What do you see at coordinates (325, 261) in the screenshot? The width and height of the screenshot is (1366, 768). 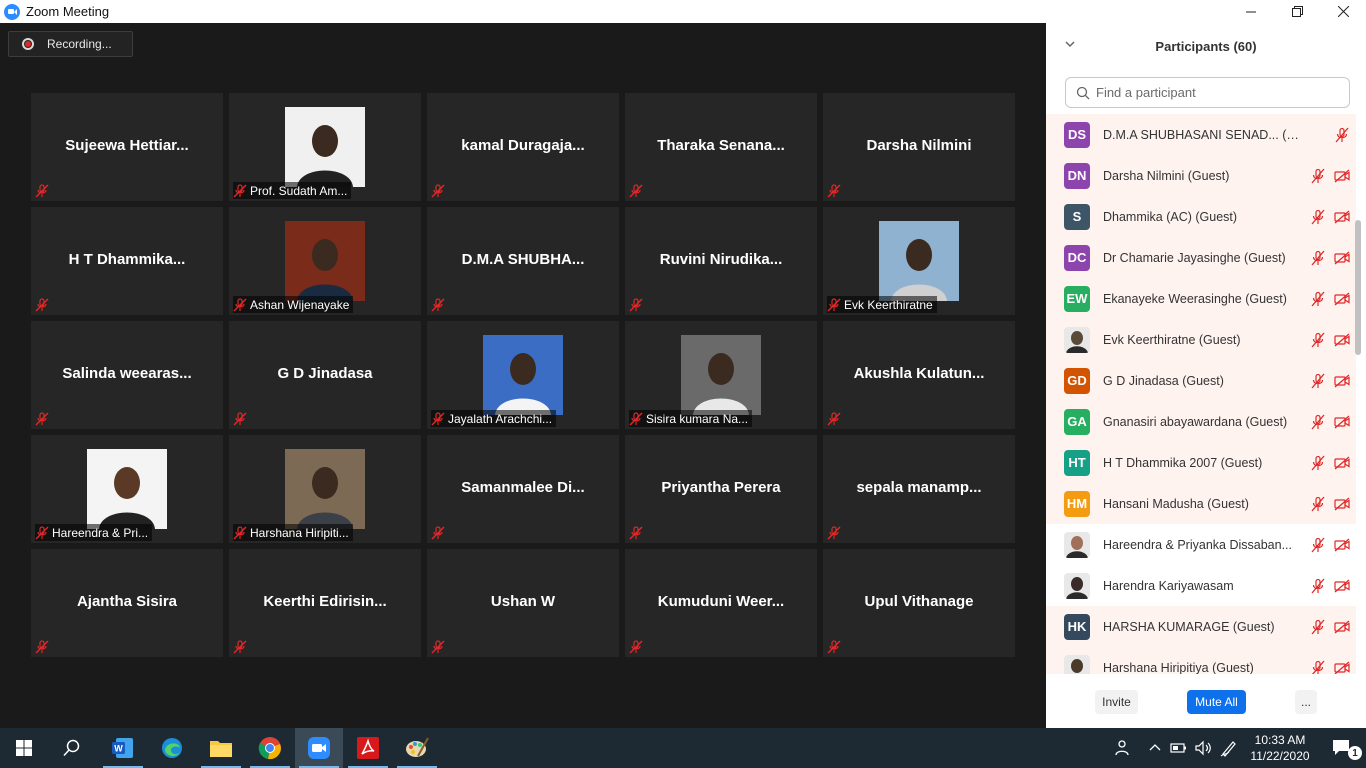 I see `video-tile: Ashan Wijenayake` at bounding box center [325, 261].